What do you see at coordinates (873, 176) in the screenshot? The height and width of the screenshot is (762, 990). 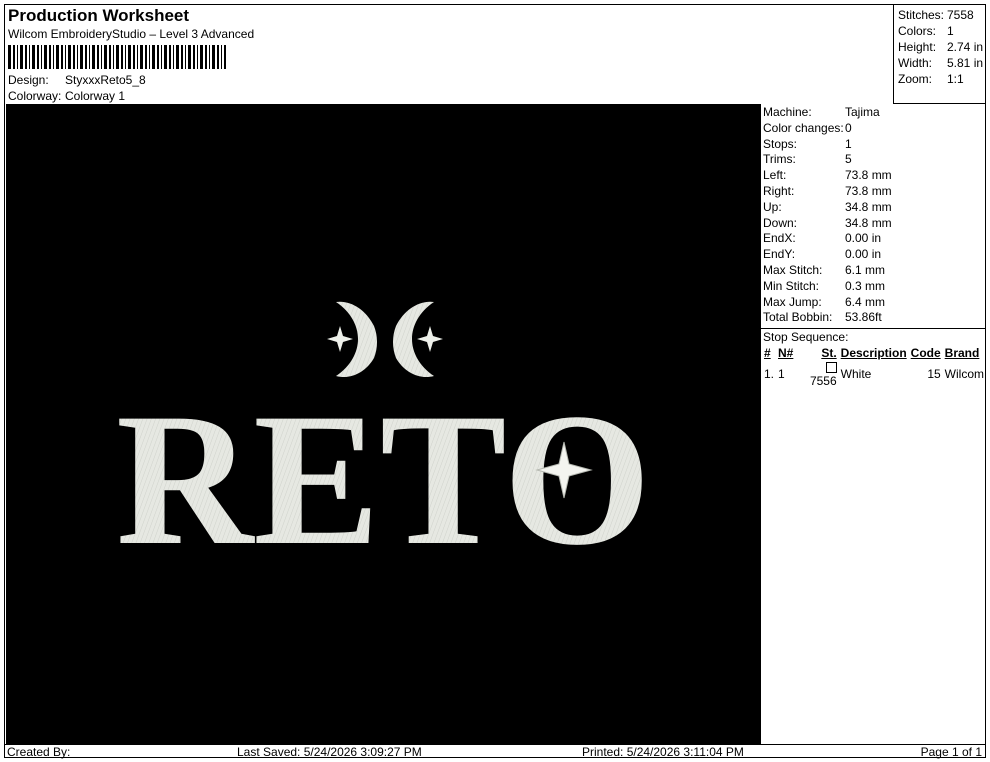 I see `info-row: Left: 73.8 mm` at bounding box center [873, 176].